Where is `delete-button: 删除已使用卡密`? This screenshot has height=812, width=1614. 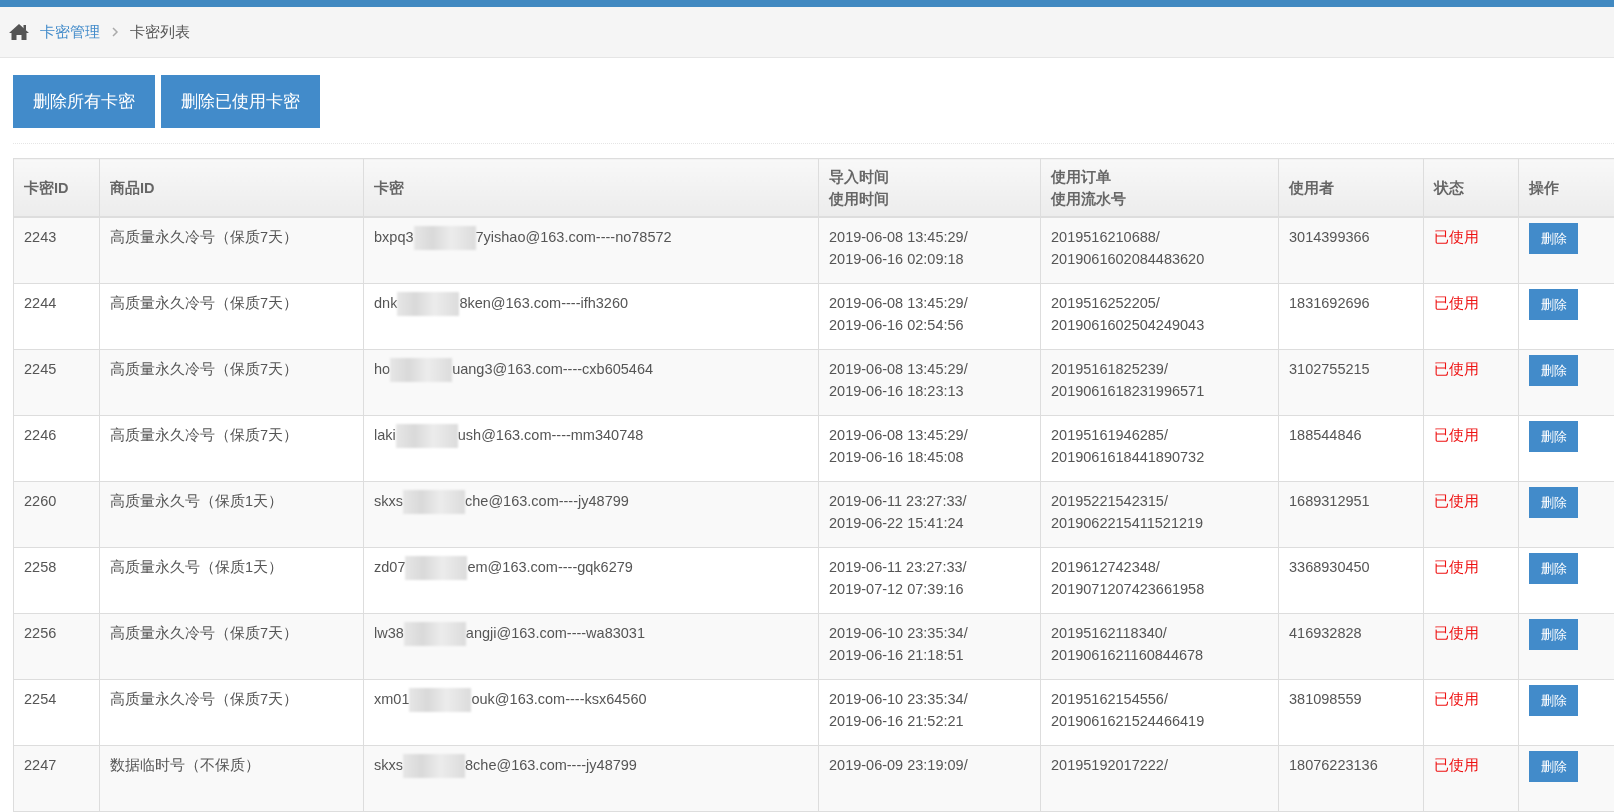
delete-button: 删除已使用卡密 is located at coordinates (240, 101).